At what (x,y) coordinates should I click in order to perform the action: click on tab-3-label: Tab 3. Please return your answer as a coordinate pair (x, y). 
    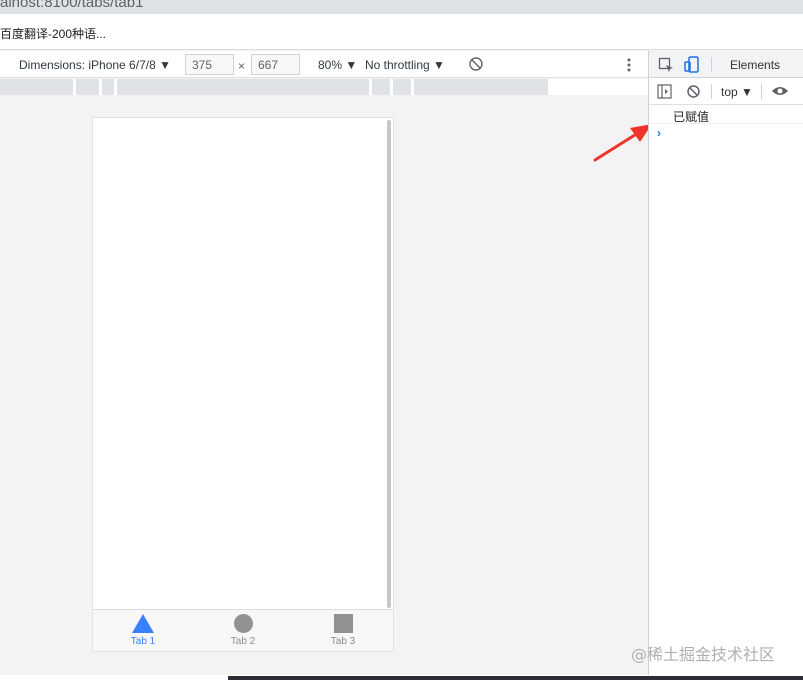
    Looking at the image, I should click on (343, 641).